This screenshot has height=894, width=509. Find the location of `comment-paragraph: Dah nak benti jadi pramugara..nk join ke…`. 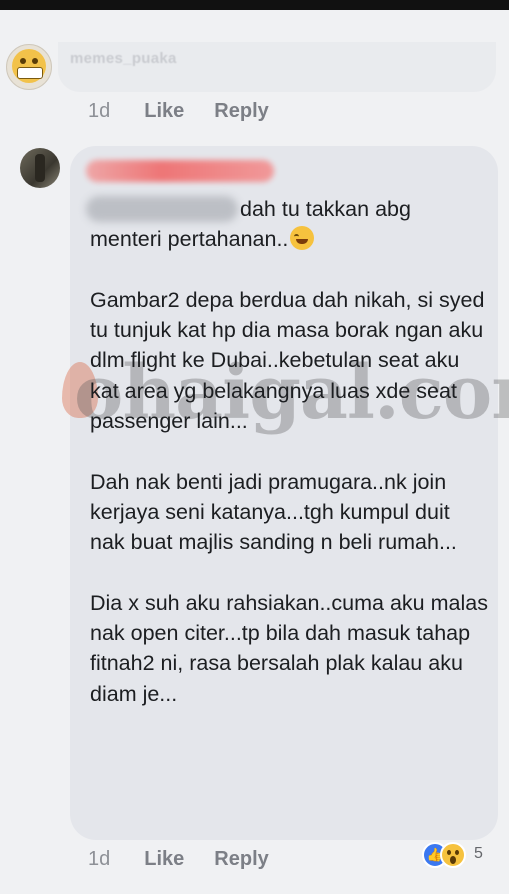

comment-paragraph: Dah nak benti jadi pramugara..nk join ke… is located at coordinates (273, 512).